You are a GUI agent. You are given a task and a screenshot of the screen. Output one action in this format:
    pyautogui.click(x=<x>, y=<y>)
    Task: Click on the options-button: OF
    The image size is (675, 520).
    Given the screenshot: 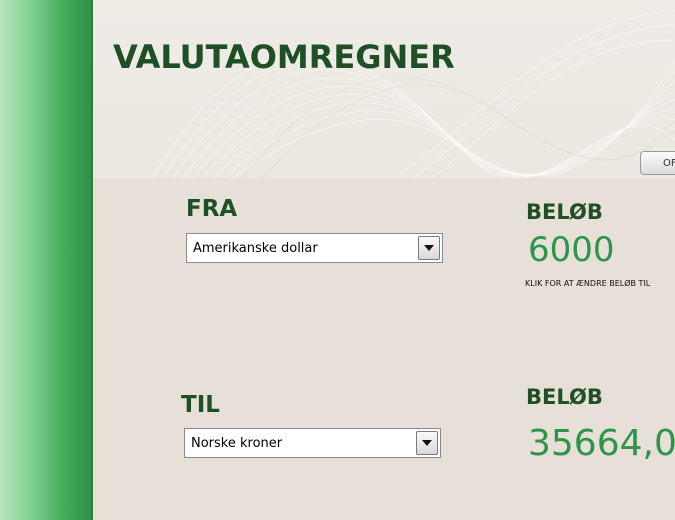 What is the action you would take?
    pyautogui.click(x=657, y=163)
    